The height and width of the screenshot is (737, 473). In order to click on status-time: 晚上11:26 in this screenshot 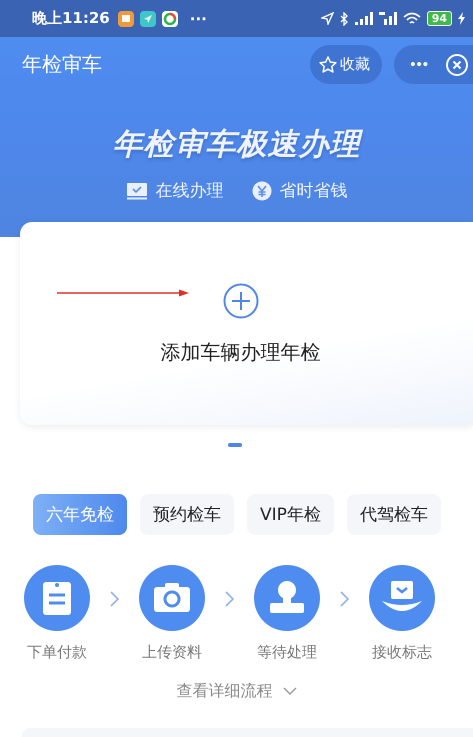, I will do `click(71, 18)`.